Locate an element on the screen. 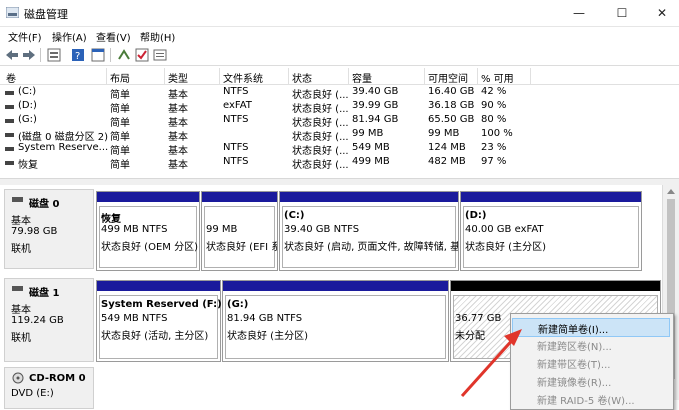  help-icon: ? is located at coordinates (78, 55).